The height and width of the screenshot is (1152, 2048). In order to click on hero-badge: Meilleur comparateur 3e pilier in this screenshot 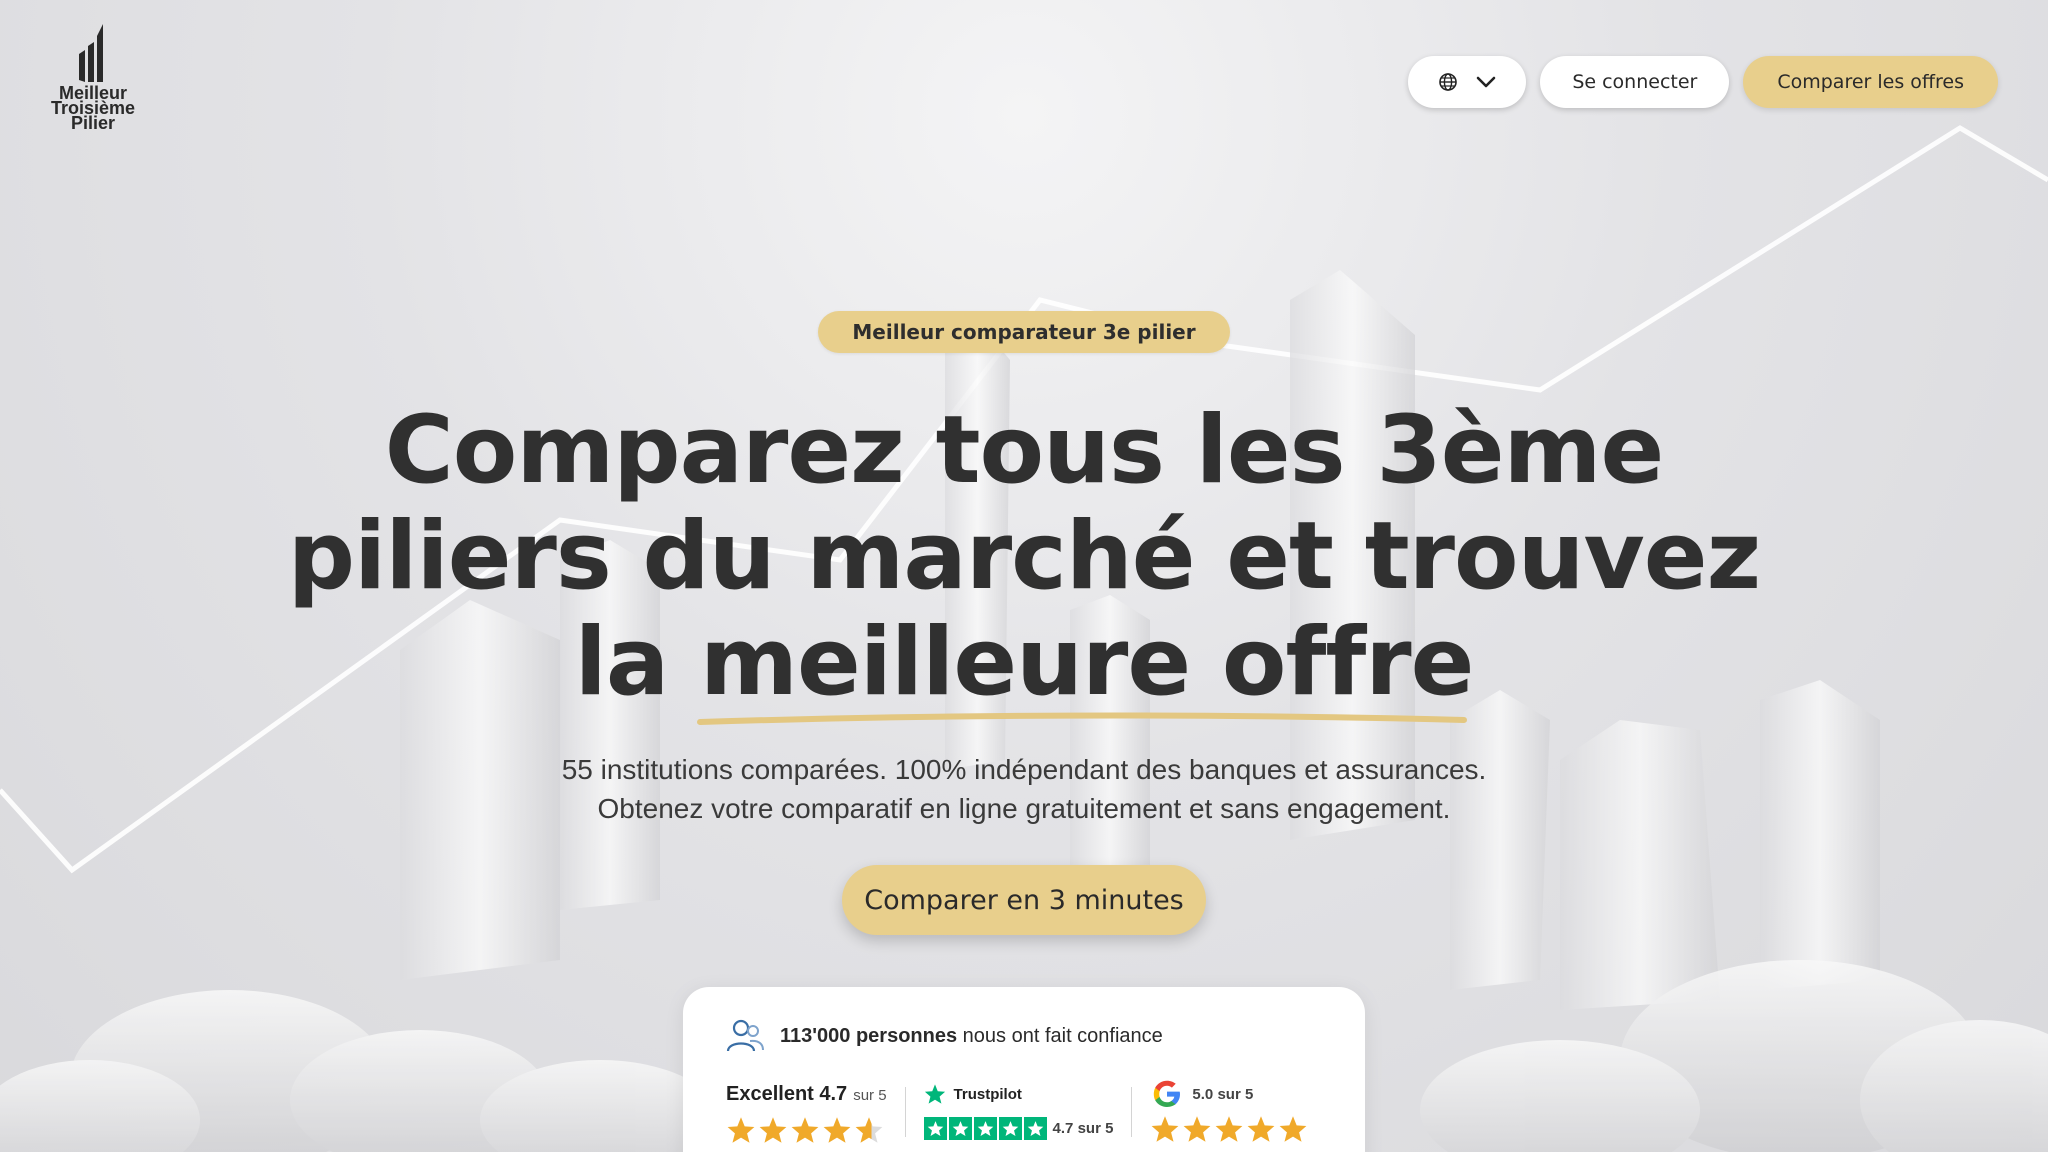, I will do `click(1024, 332)`.